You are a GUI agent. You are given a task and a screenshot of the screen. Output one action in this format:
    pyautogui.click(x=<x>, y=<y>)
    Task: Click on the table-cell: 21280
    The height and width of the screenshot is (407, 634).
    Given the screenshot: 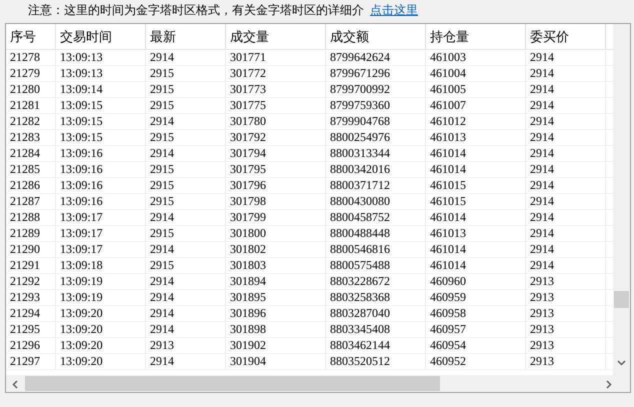 What is the action you would take?
    pyautogui.click(x=25, y=89)
    